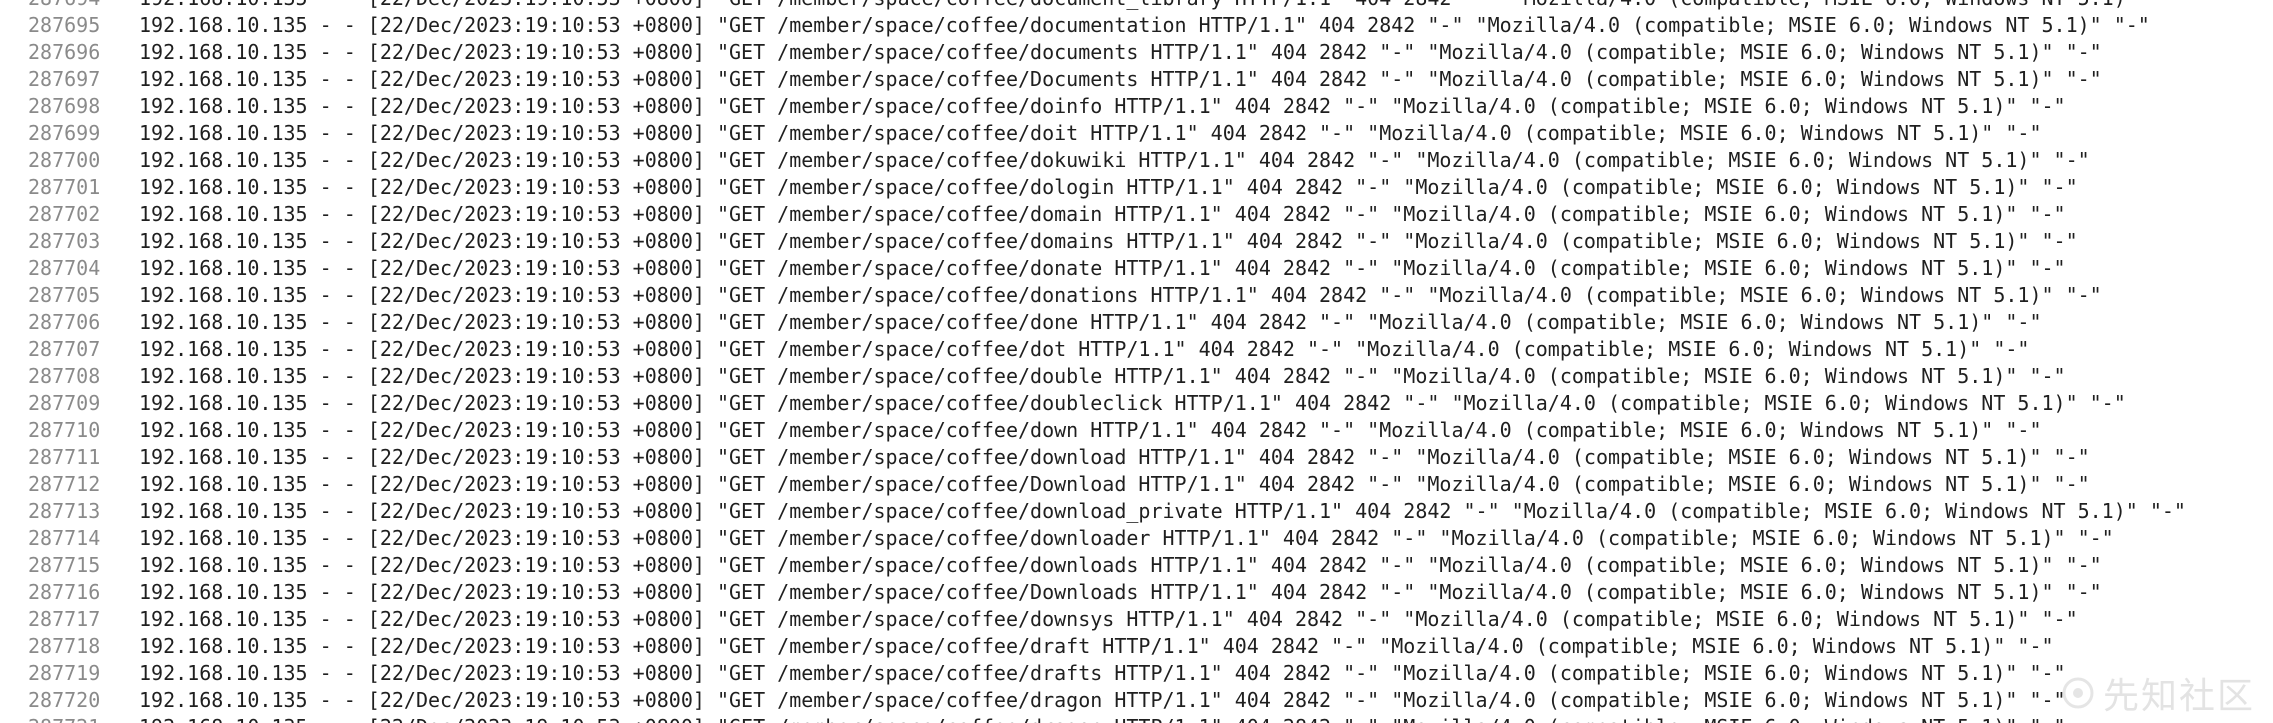 The image size is (2273, 723). What do you see at coordinates (64, 268) in the screenshot?
I see `line-number: 287704` at bounding box center [64, 268].